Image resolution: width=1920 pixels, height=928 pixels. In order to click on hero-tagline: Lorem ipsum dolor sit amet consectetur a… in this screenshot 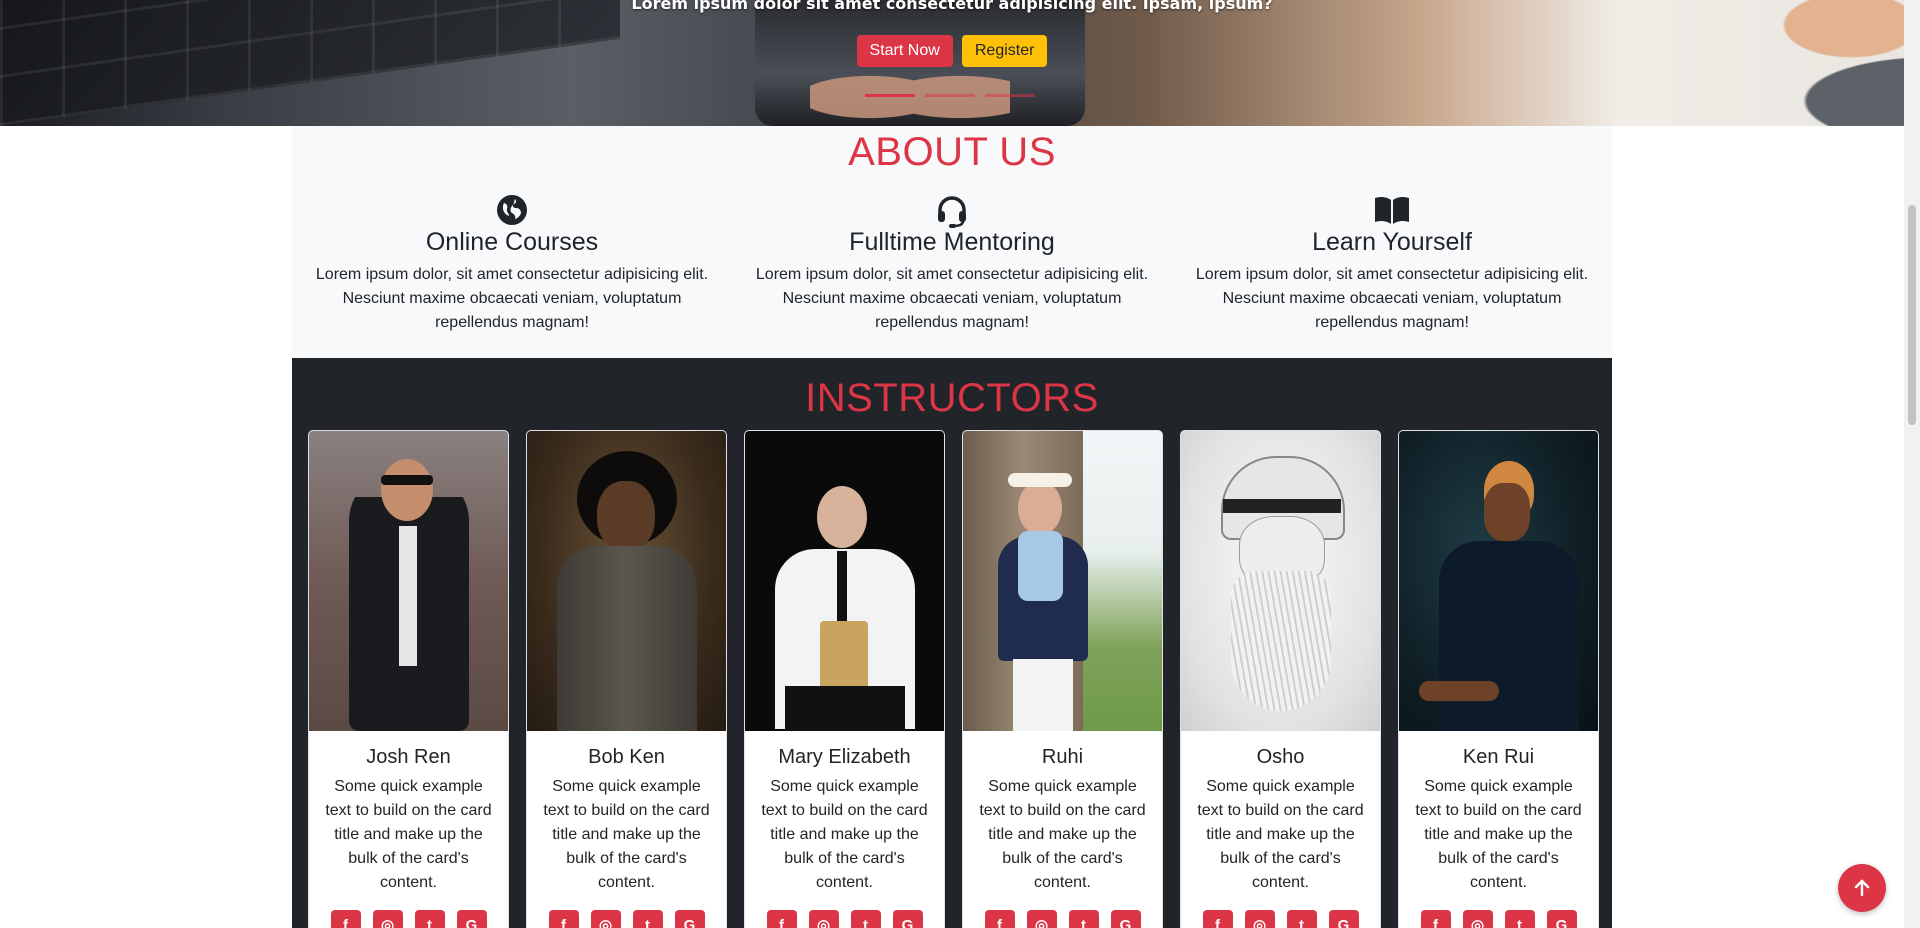, I will do `click(952, 6)`.